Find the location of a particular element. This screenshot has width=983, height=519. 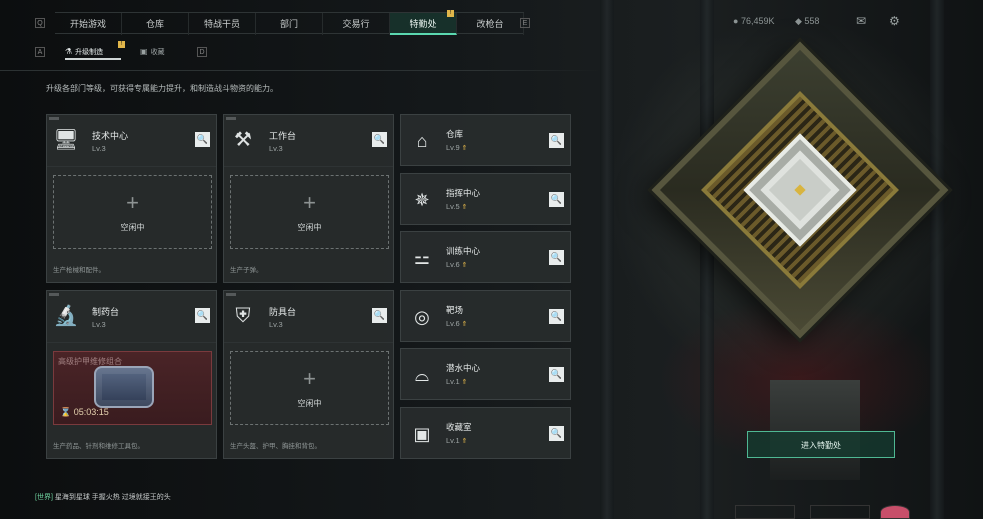

facility-collection-room: ▣ 收藏室 Lv.1 ⇑ 🔍 is located at coordinates (485, 433).